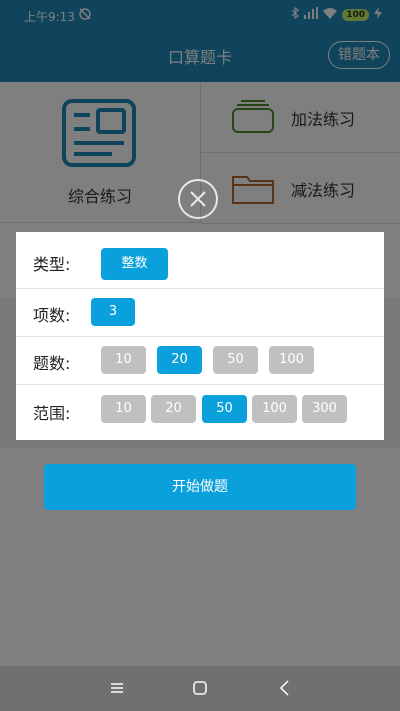 This screenshot has width=400, height=711. I want to click on range-option-10: 10, so click(123, 409).